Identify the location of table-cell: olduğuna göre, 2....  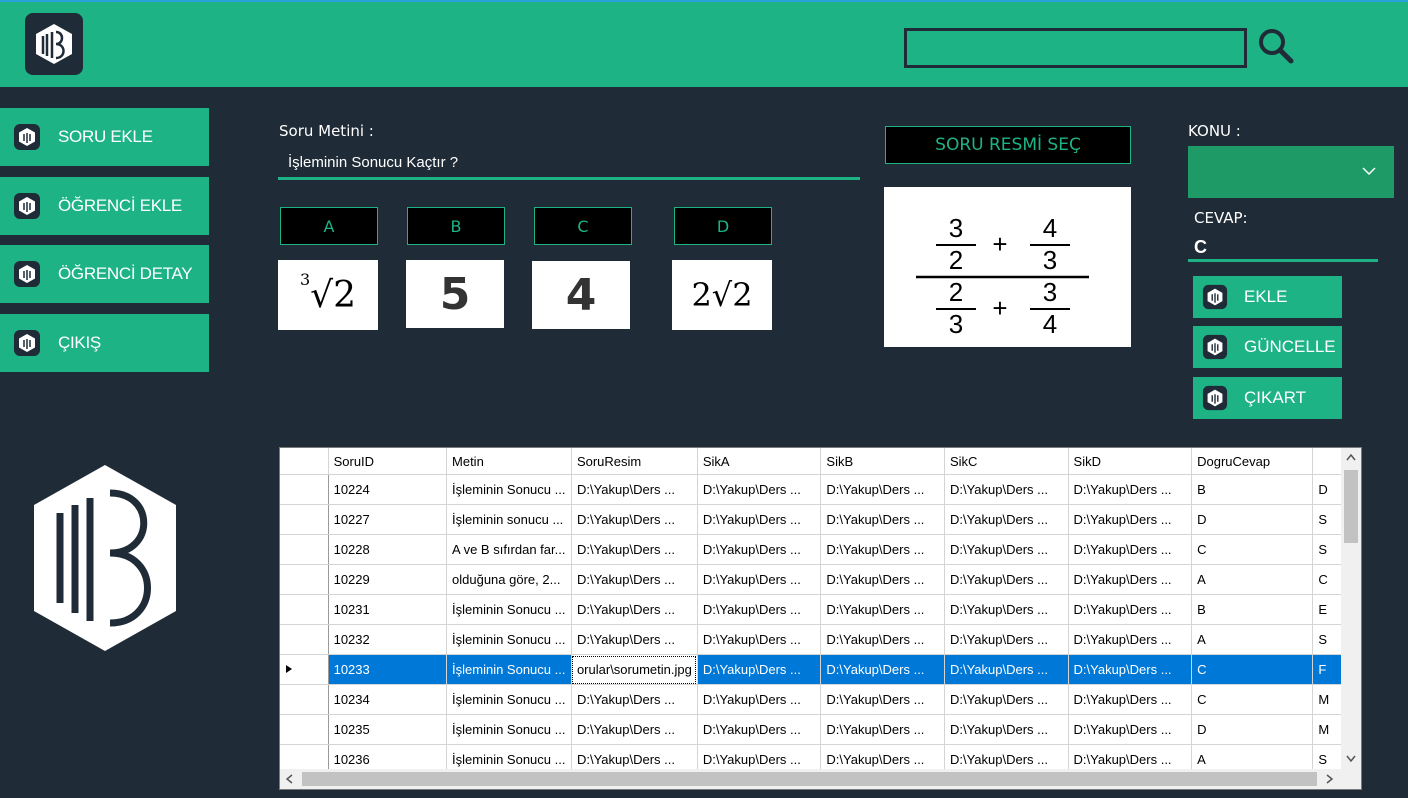
(509, 579).